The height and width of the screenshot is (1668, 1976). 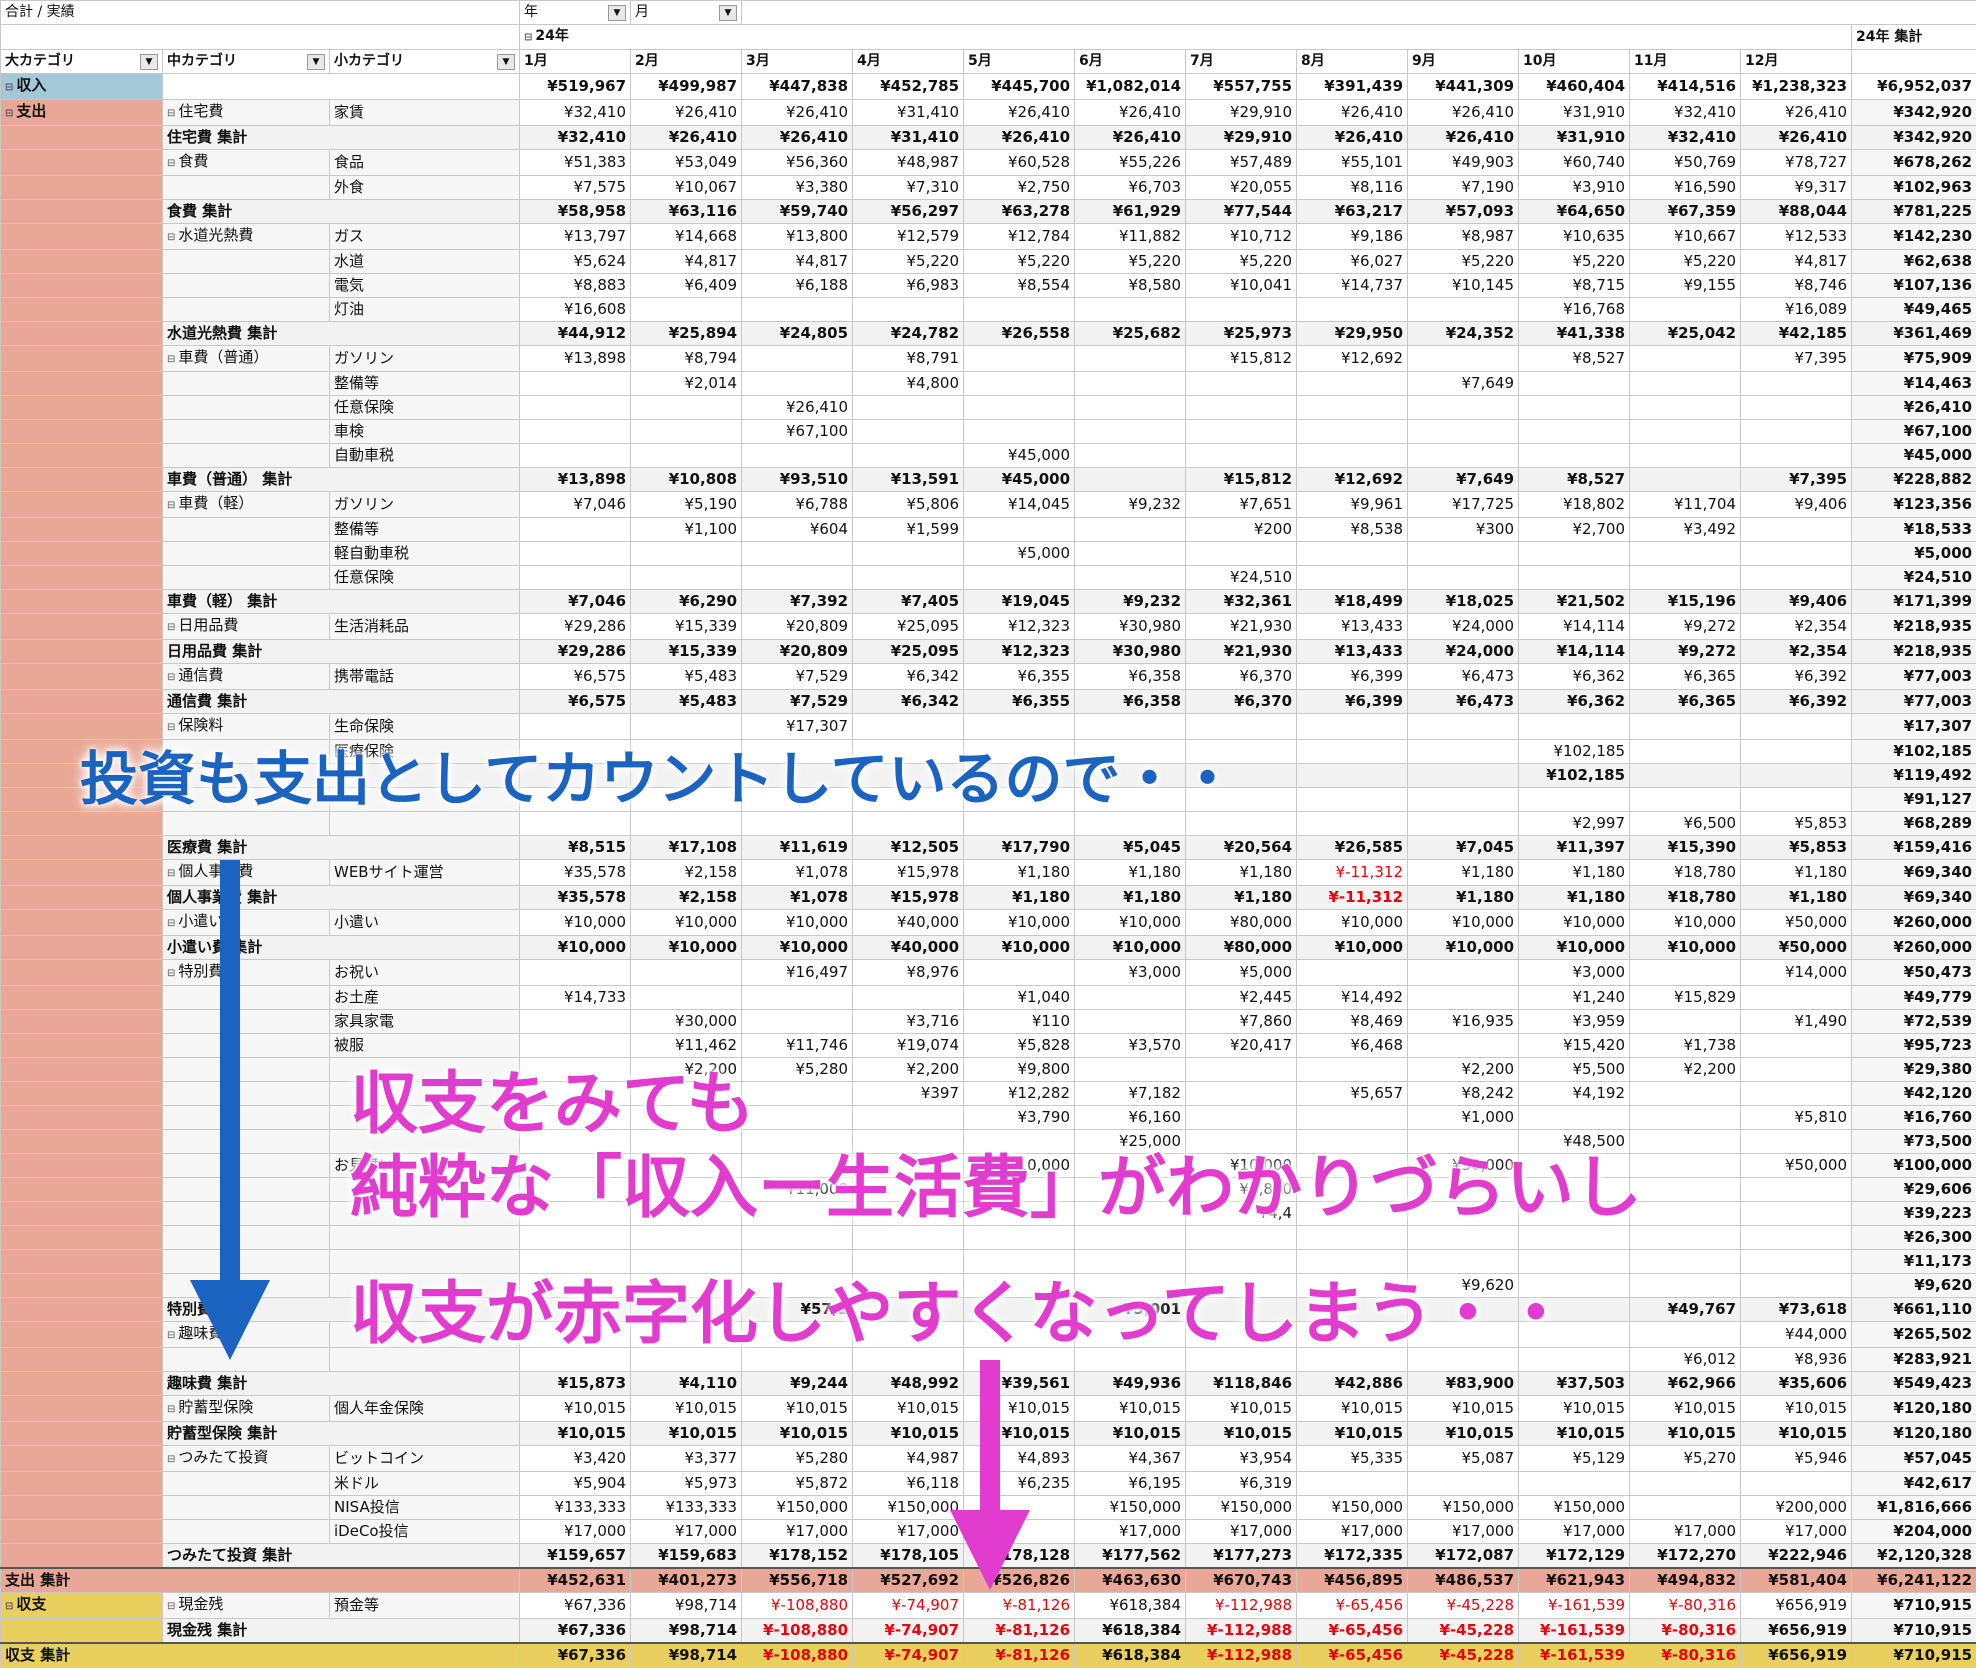 I want to click on value-cell: ¥-81,126, so click(x=1019, y=1655).